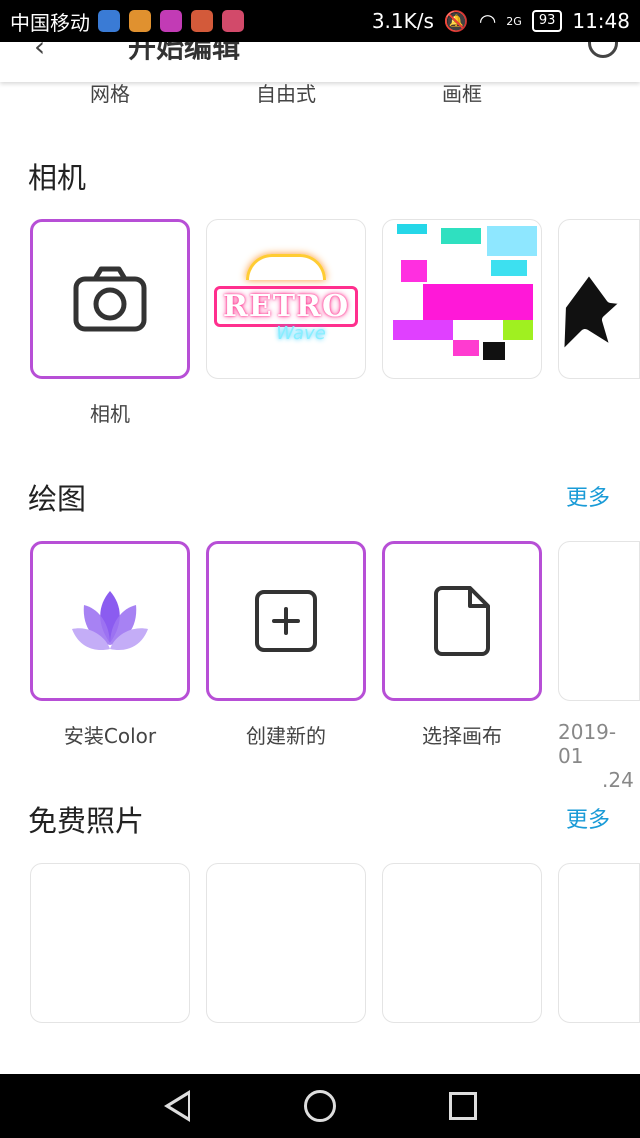 The image size is (640, 1138). I want to click on nav-home-icon, so click(320, 1106).